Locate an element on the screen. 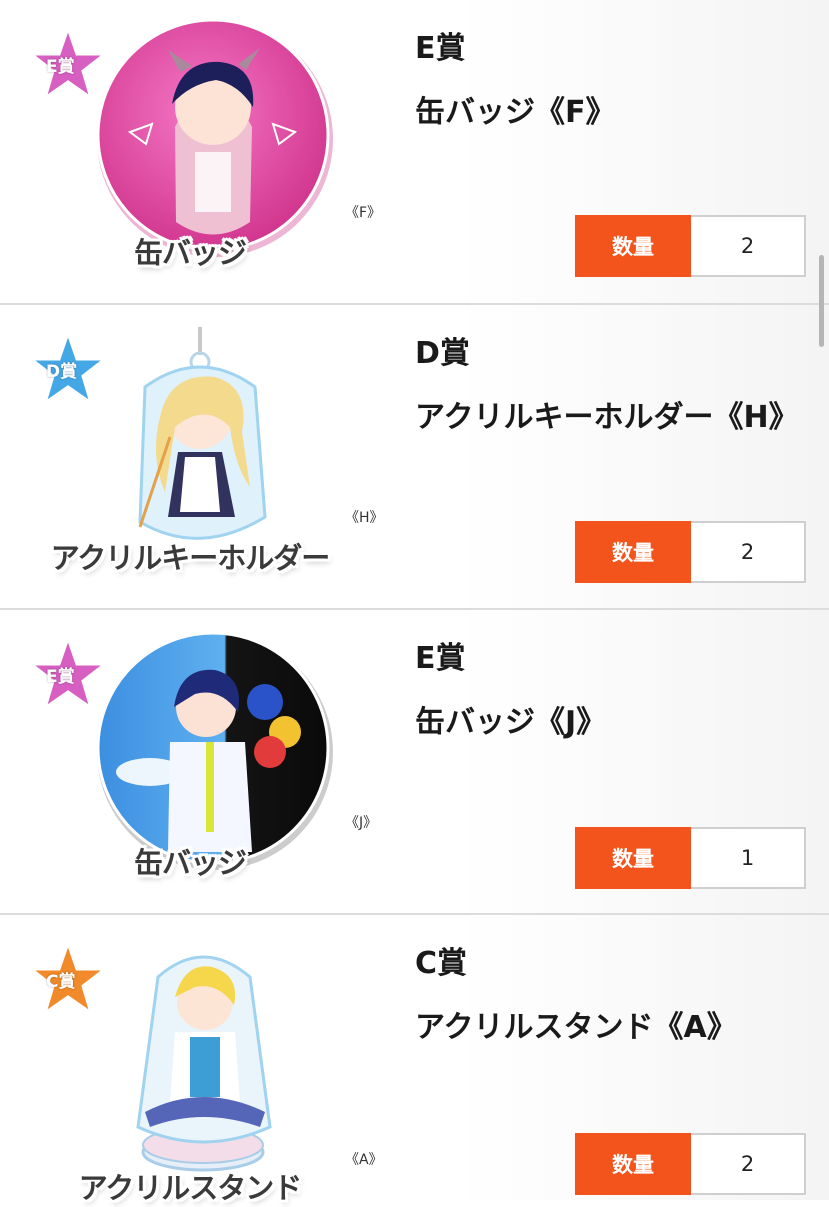 The image size is (829, 1207). variant-tag: 《F》 is located at coordinates (363, 213).